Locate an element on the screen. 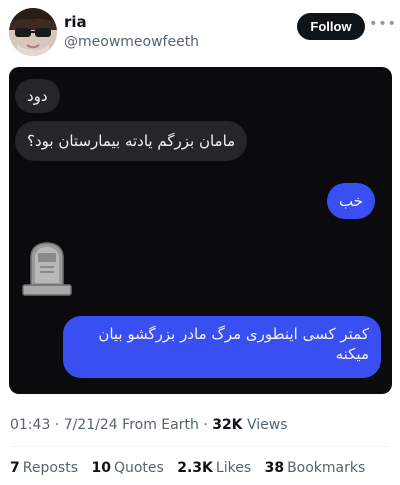 The width and height of the screenshot is (400, 485). likes-stat: 2.3K Likes is located at coordinates (214, 468).